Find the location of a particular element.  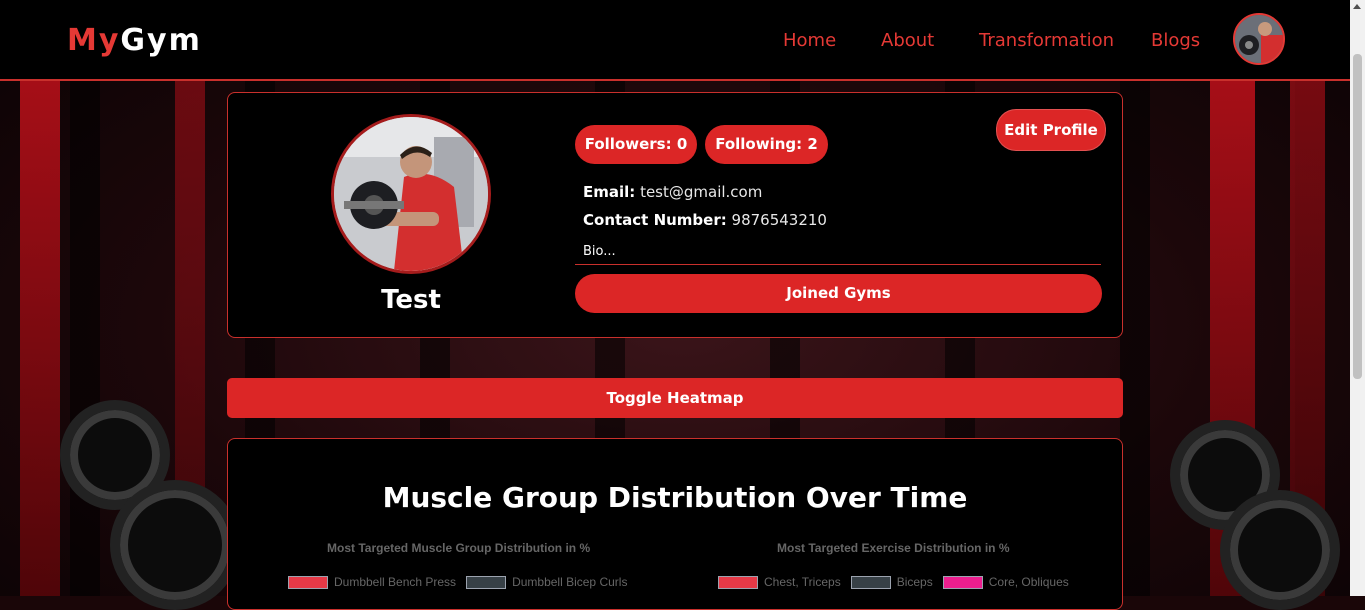

scroll-up-arrow-icon is located at coordinates (1357, 6).